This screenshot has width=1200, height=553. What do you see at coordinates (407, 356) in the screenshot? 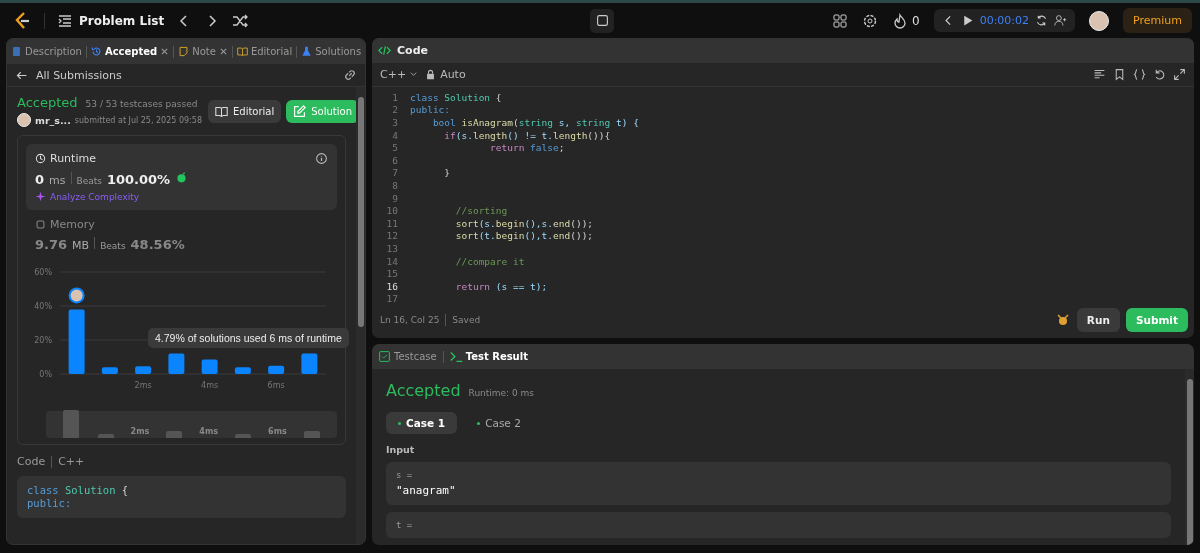
I see `result-tab: Testcase` at bounding box center [407, 356].